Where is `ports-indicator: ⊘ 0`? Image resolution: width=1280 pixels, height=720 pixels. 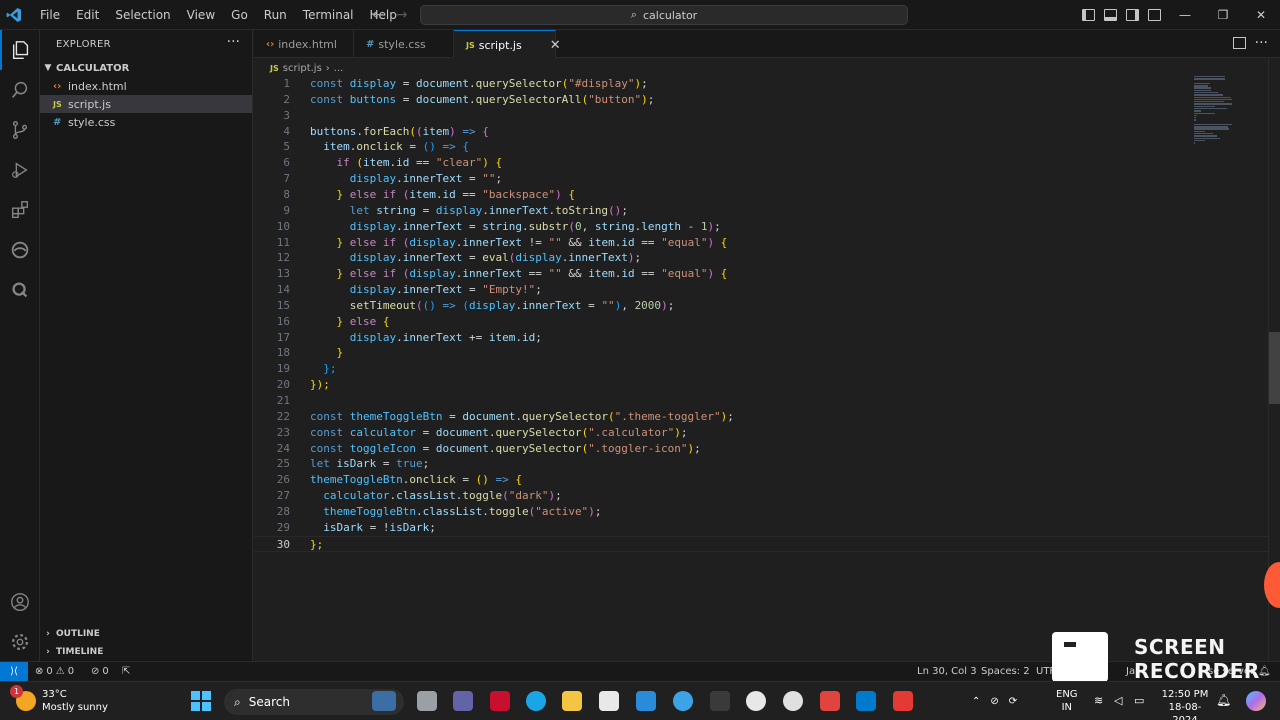 ports-indicator: ⊘ 0 is located at coordinates (100, 671).